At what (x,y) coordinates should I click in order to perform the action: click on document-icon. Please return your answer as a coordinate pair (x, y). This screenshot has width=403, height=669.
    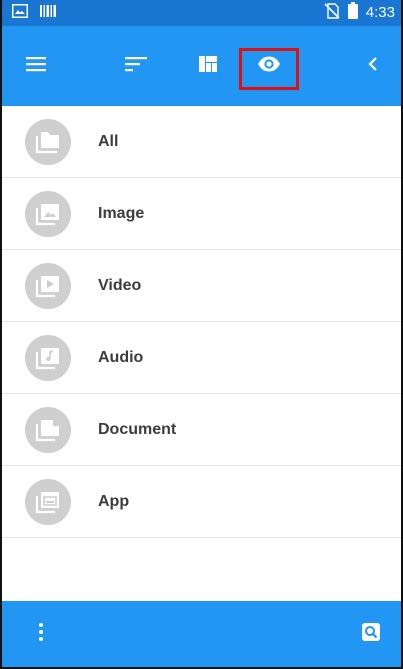
    Looking at the image, I should click on (48, 430).